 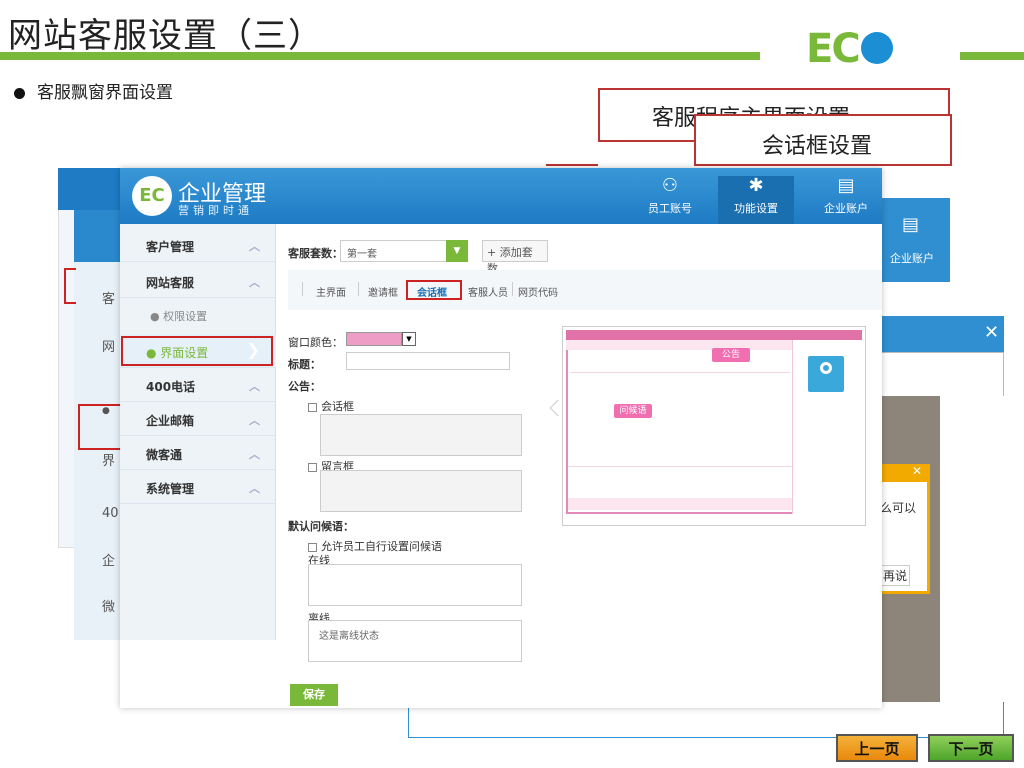 I want to click on tab-staff: 客服人员, so click(x=488, y=291).